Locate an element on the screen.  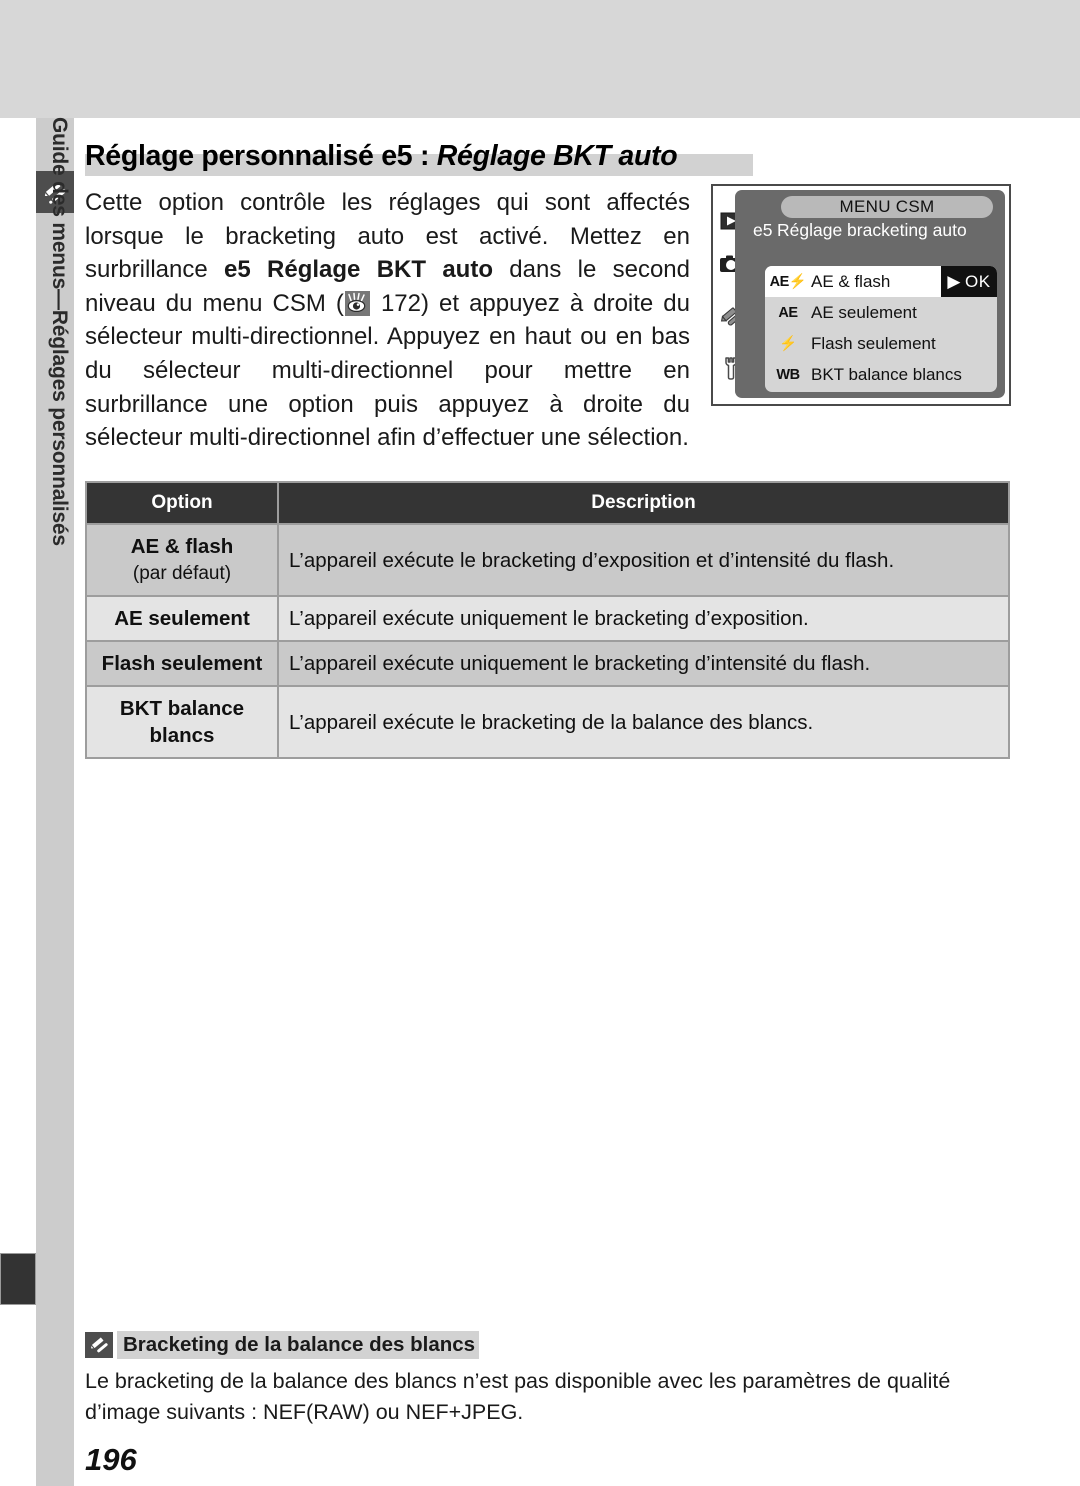
lcd-option-row-ae-flash: AE⚡ AE & flash ▶ OK is located at coordinates (881, 281).